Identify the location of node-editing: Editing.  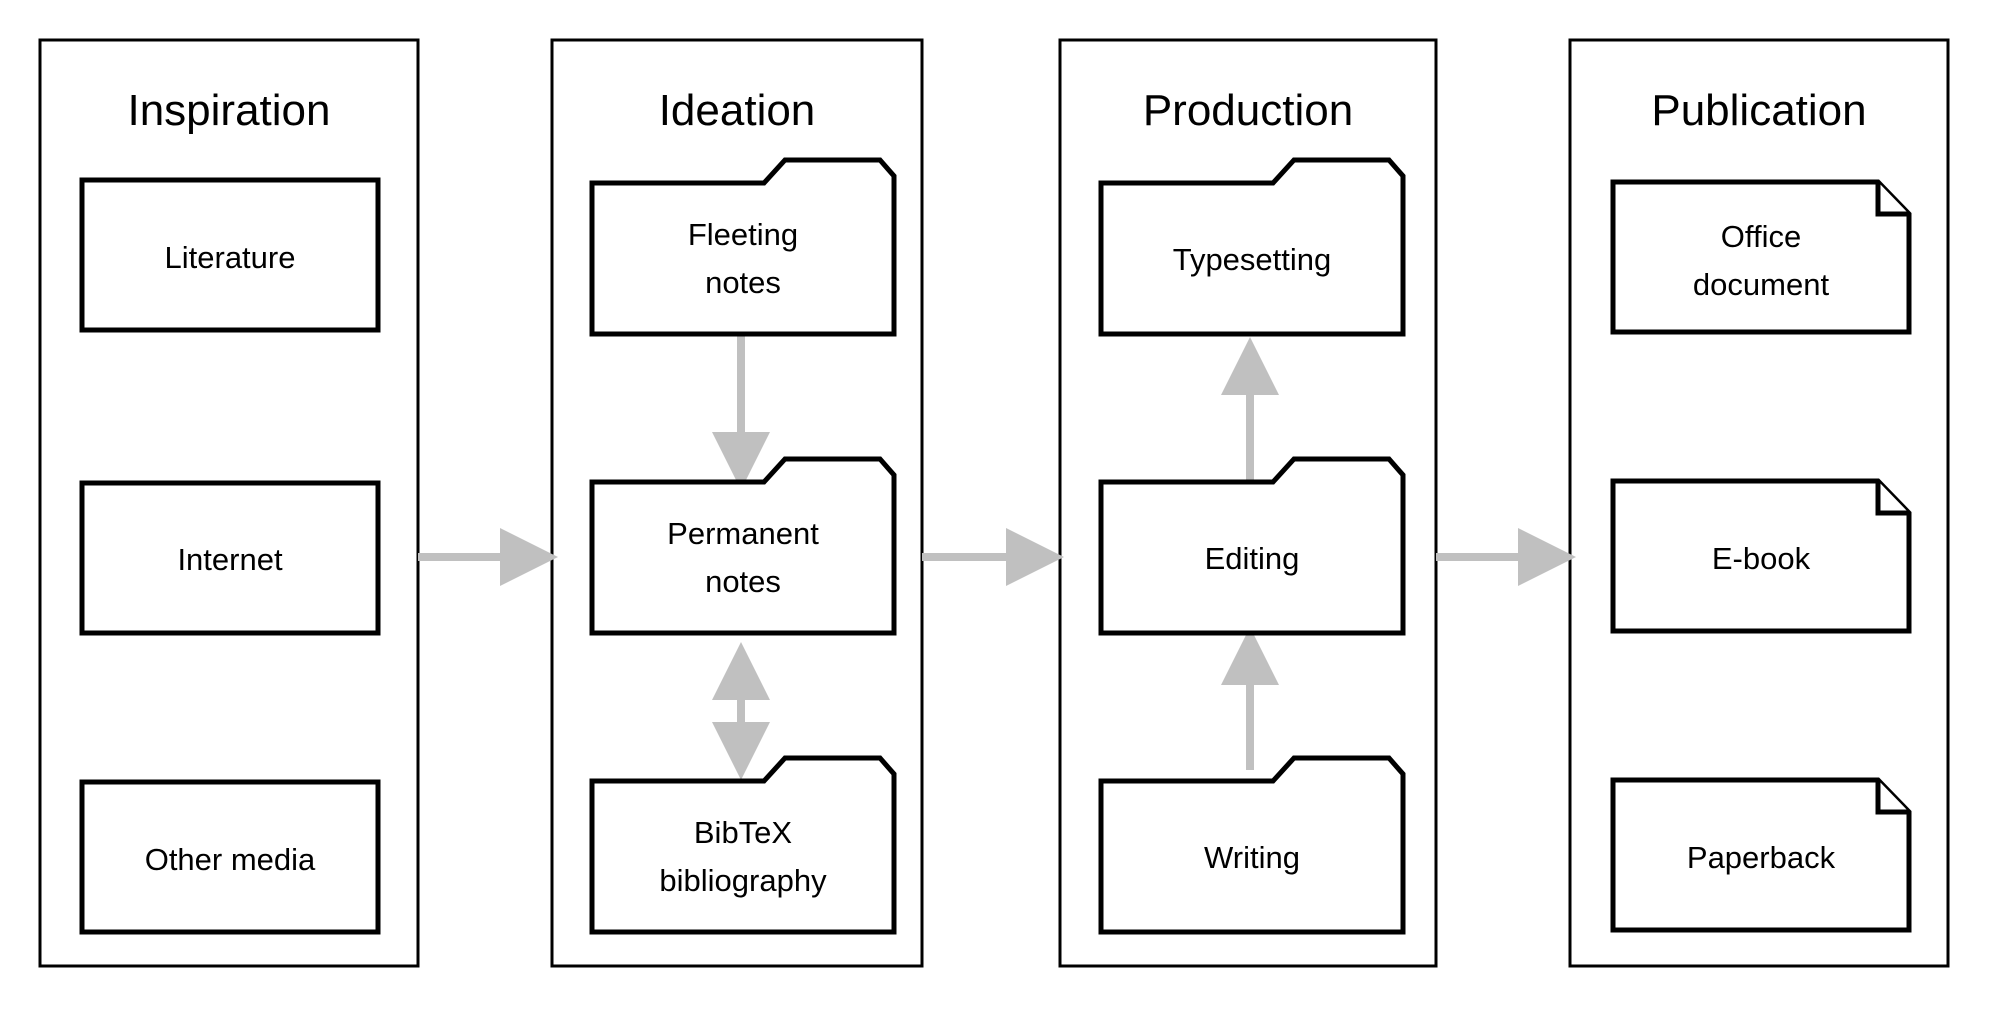
(1252, 546).